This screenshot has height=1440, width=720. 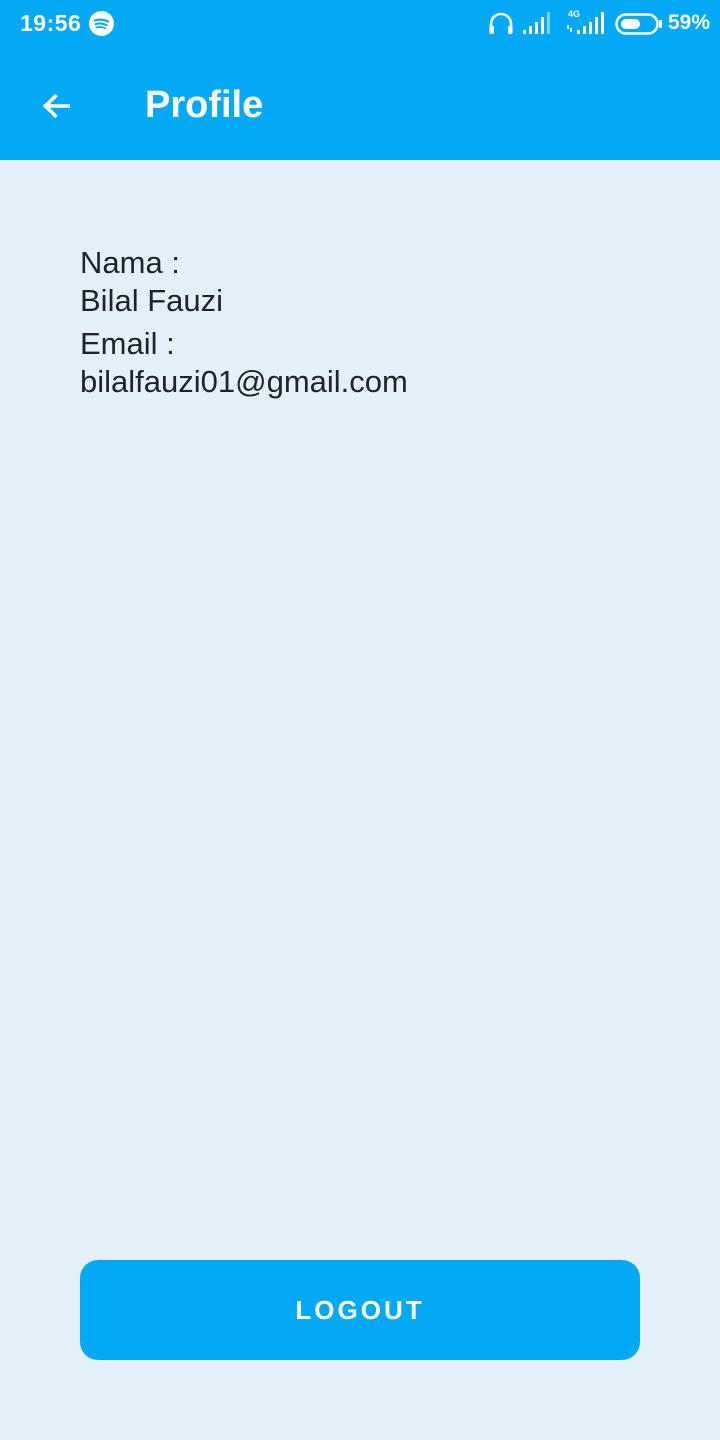 What do you see at coordinates (360, 80) in the screenshot?
I see `app-bar: 19:56 4G 59% Profile` at bounding box center [360, 80].